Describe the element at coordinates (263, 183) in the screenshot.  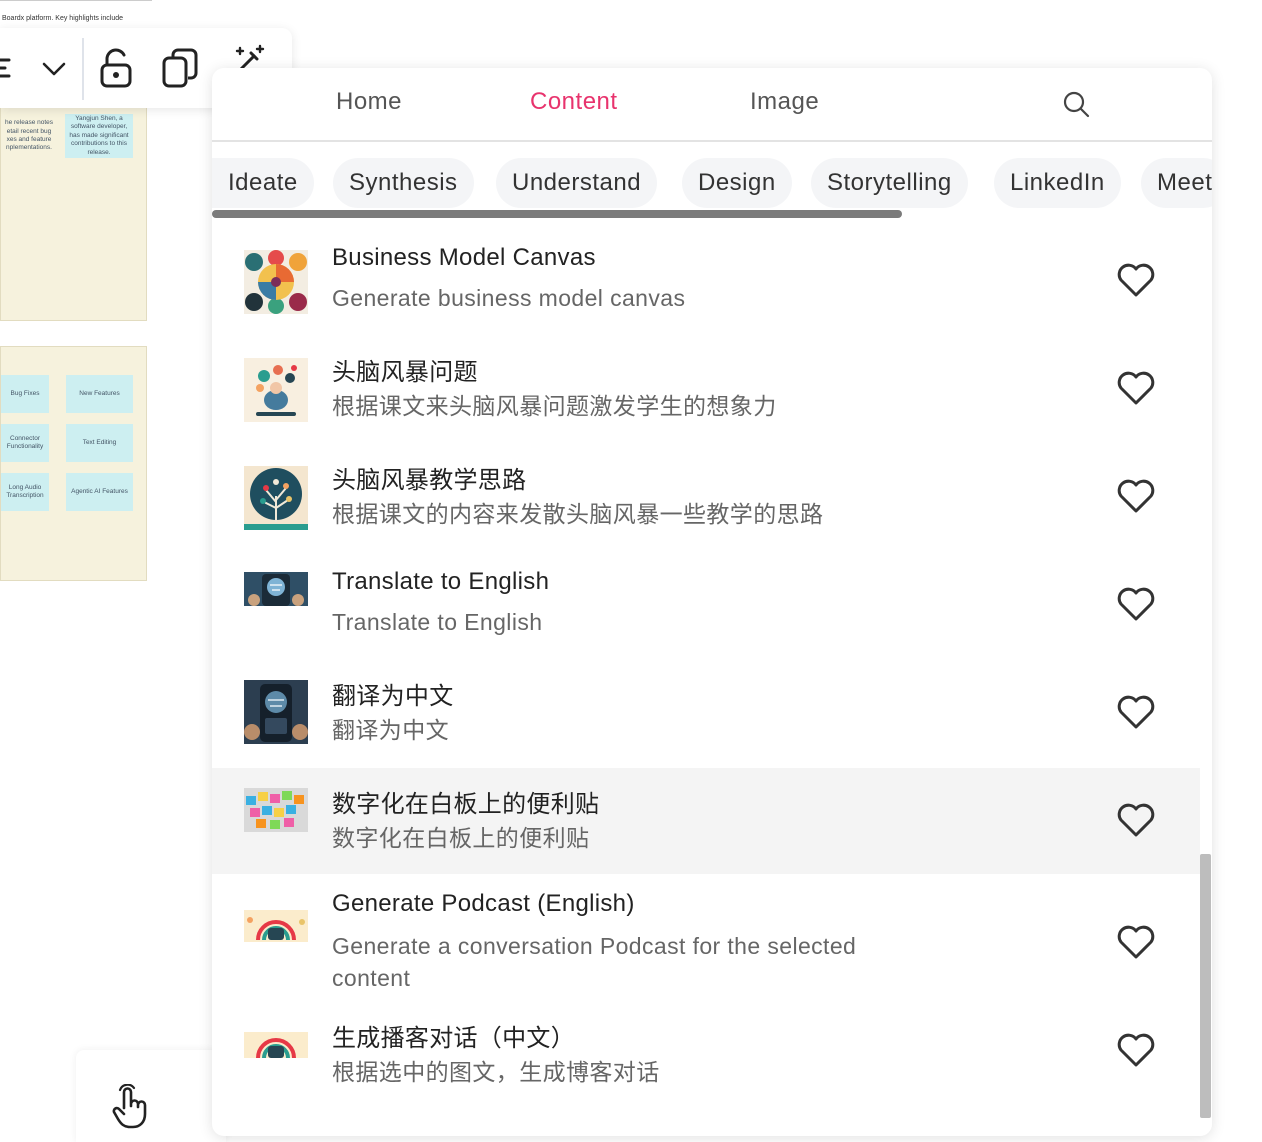
I see `chip-ideate: Ideate` at that location.